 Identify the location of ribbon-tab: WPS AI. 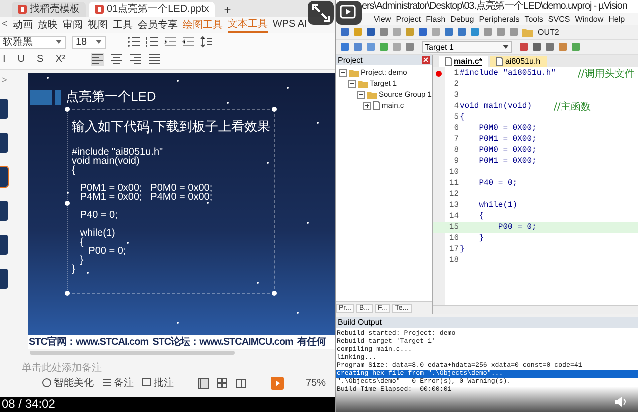
(290, 24).